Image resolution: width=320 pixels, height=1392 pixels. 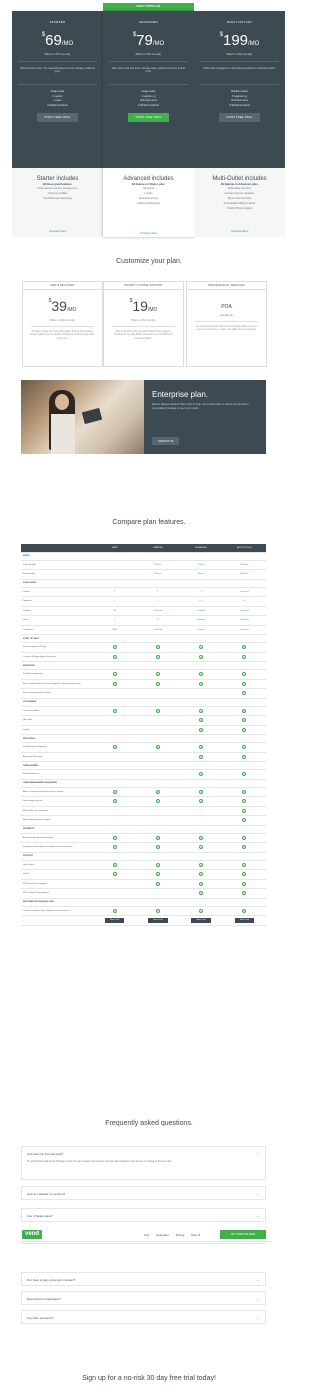 I want to click on faq-title: Frequently asked questions., so click(x=149, y=1123).